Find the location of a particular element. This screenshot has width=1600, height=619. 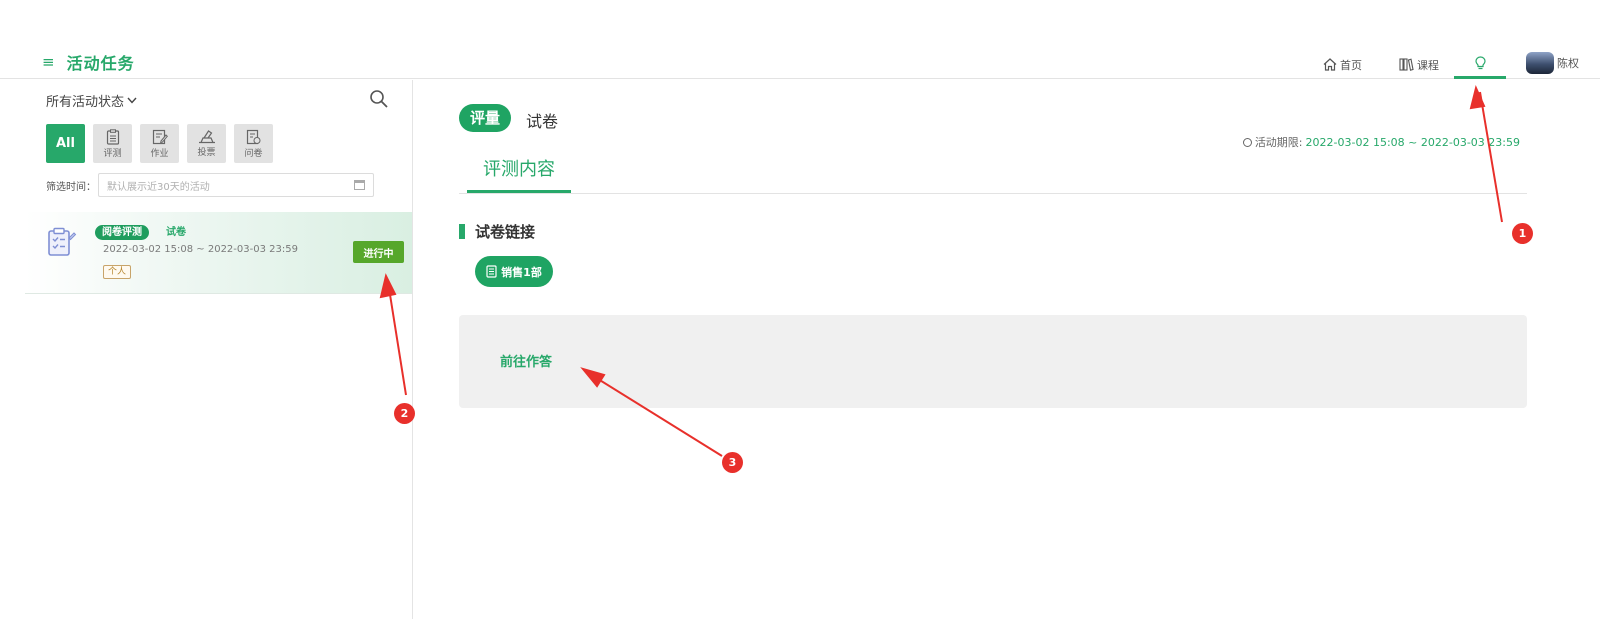

activity-kind: 试卷 is located at coordinates (176, 232).